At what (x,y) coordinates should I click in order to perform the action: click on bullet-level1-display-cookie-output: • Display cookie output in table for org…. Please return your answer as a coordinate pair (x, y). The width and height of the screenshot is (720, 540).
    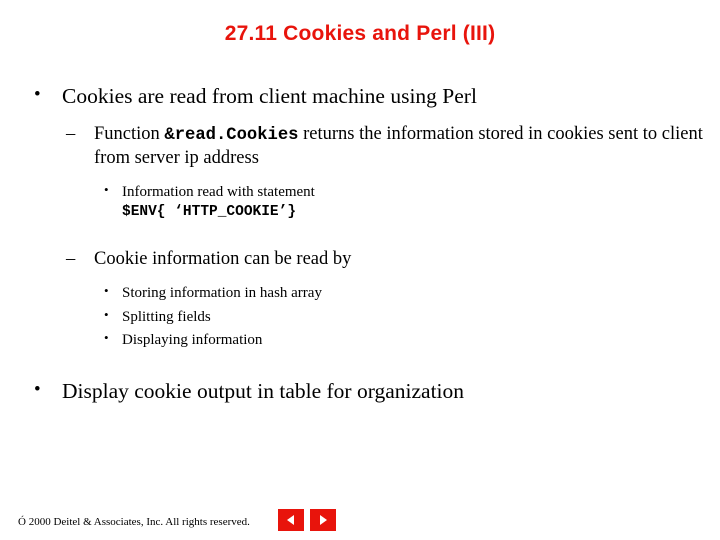
    Looking at the image, I should click on (360, 391).